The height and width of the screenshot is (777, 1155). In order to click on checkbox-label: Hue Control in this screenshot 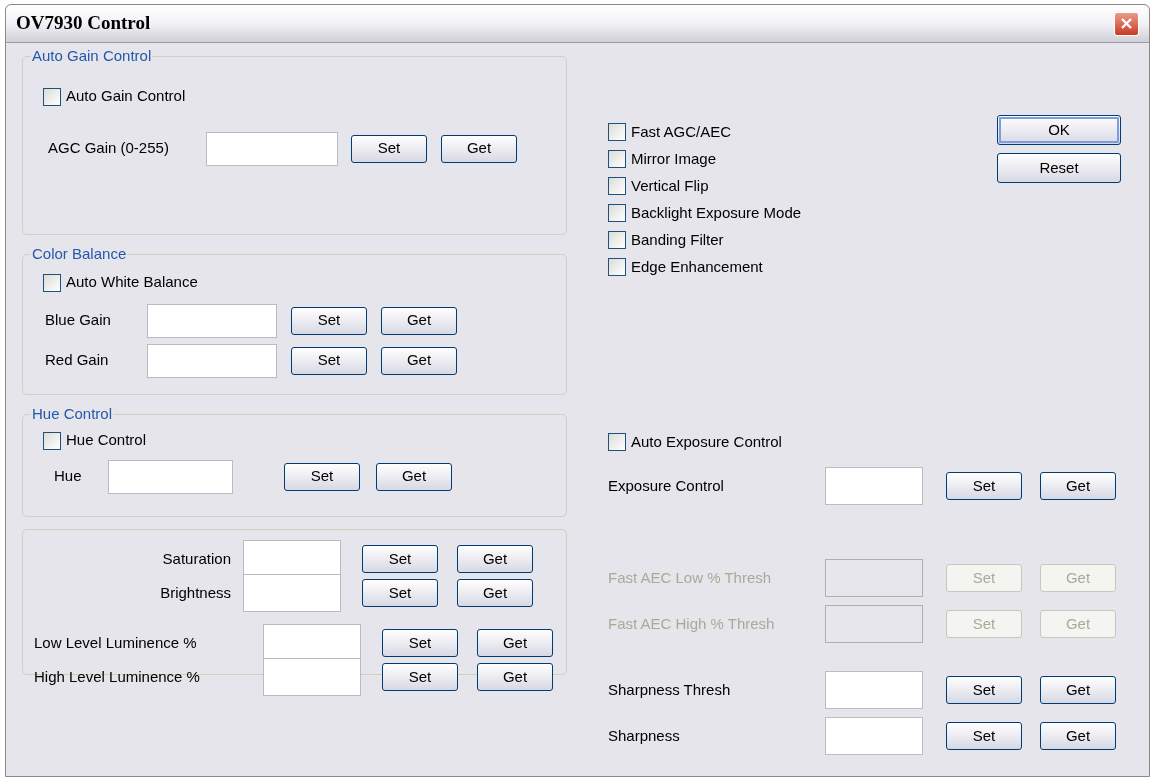, I will do `click(106, 440)`.